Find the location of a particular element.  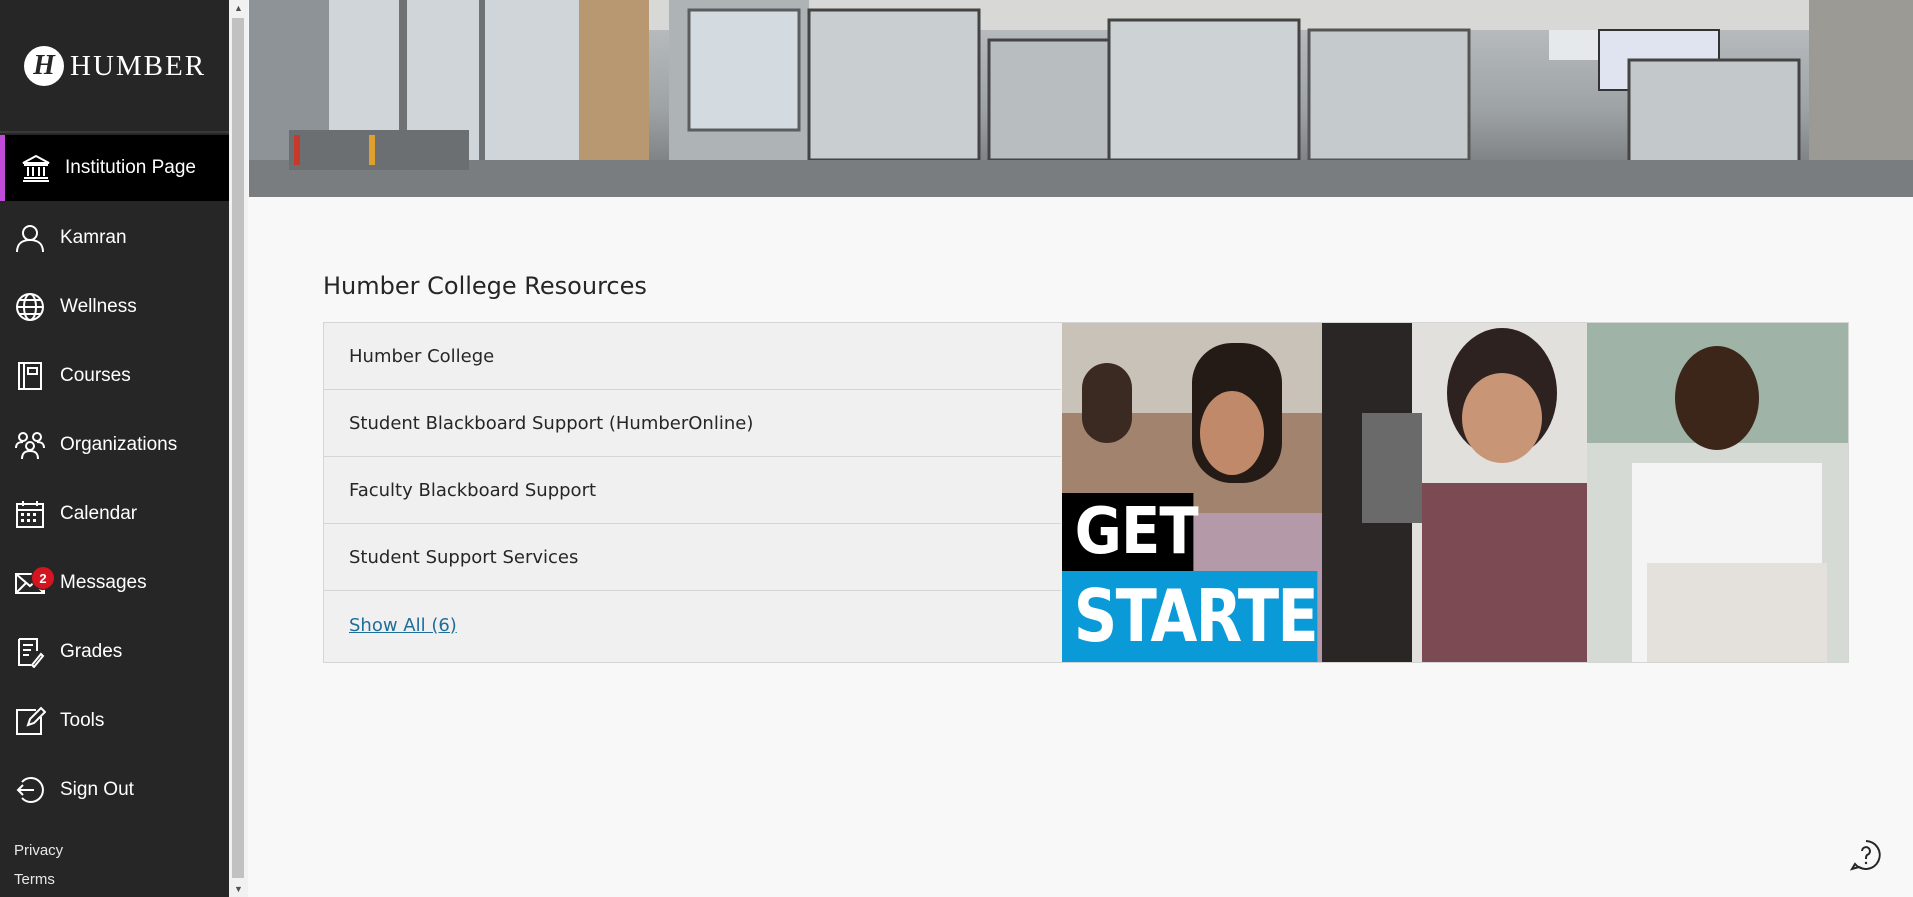

show-all-label: Show All (6) is located at coordinates (403, 625).